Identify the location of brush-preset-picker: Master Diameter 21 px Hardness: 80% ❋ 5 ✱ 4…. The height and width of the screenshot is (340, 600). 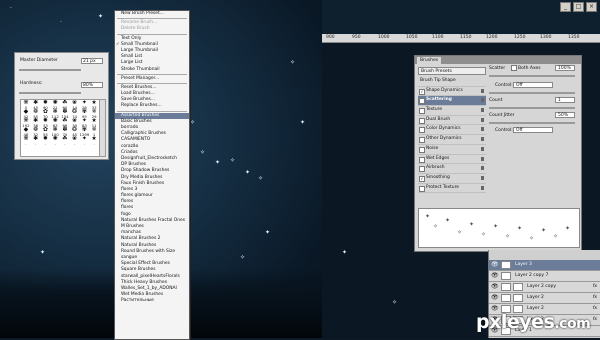
(61, 106).